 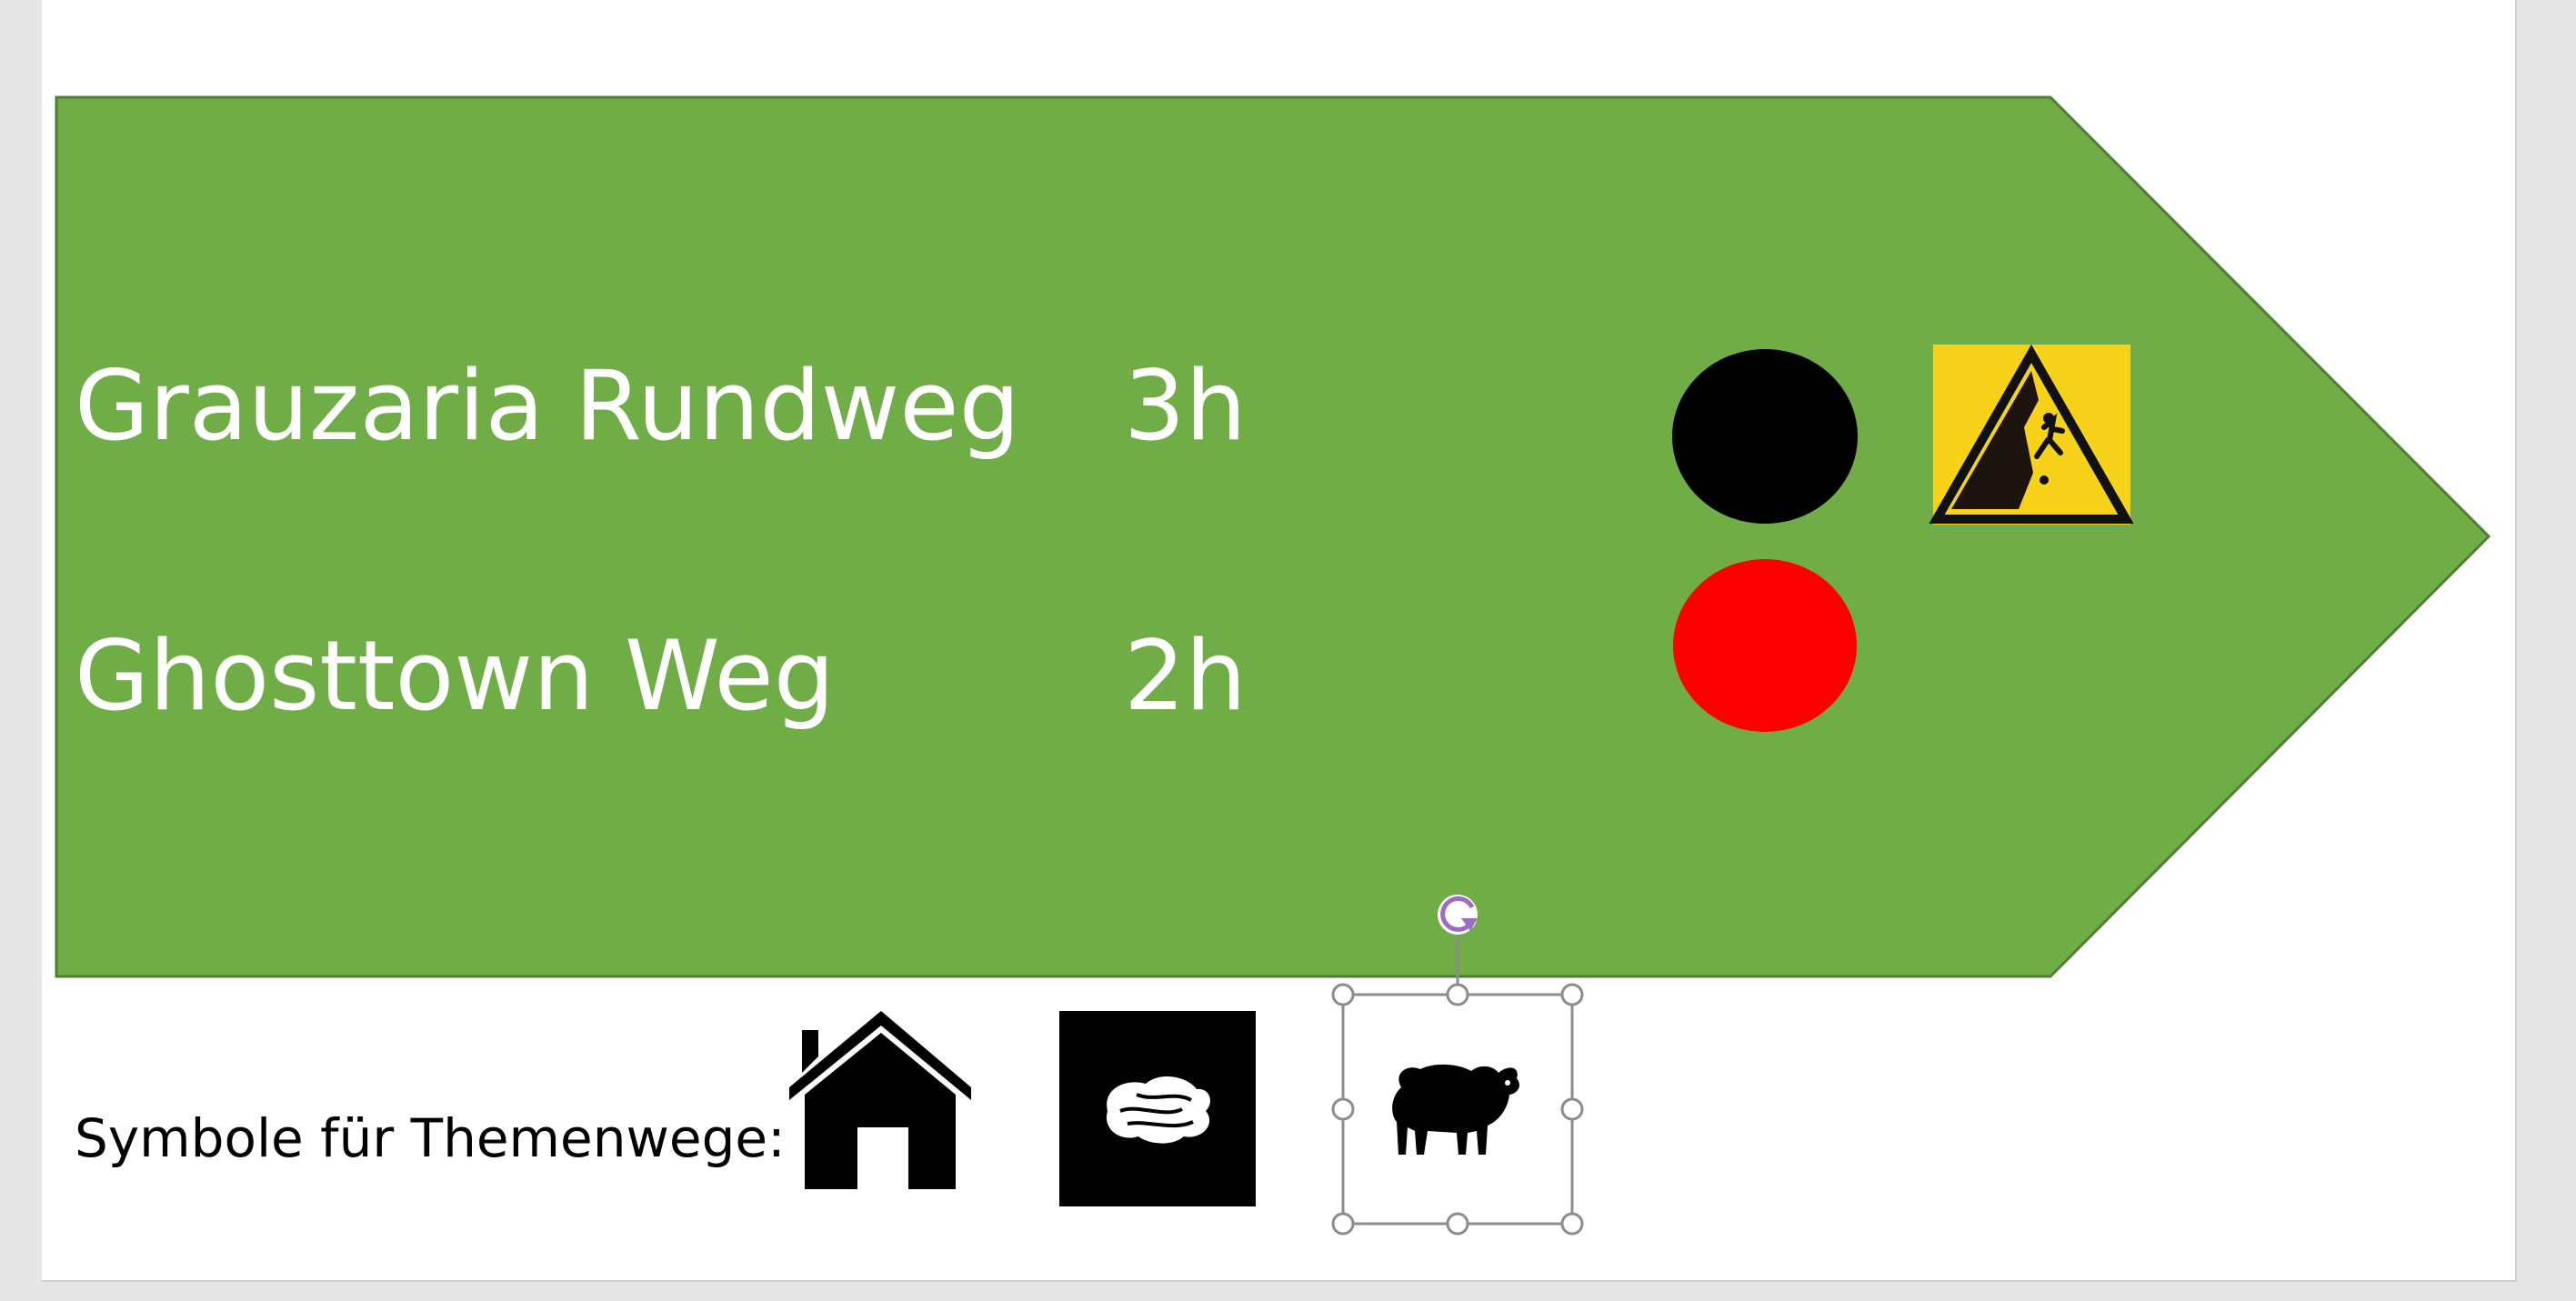 I want to click on rotate-handle-icon, so click(x=1458, y=915).